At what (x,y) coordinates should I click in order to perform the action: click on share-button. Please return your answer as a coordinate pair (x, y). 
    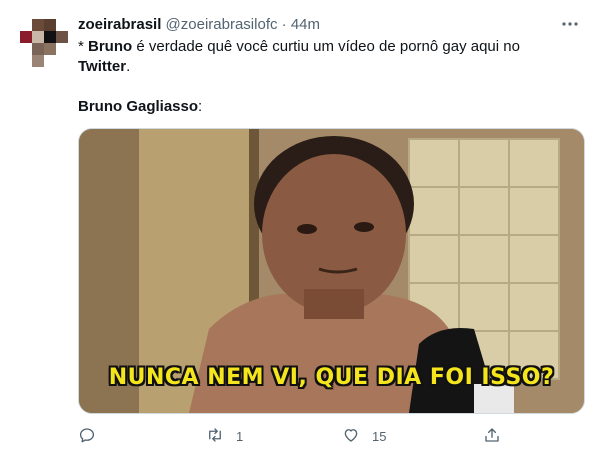
    Looking at the image, I should click on (492, 436).